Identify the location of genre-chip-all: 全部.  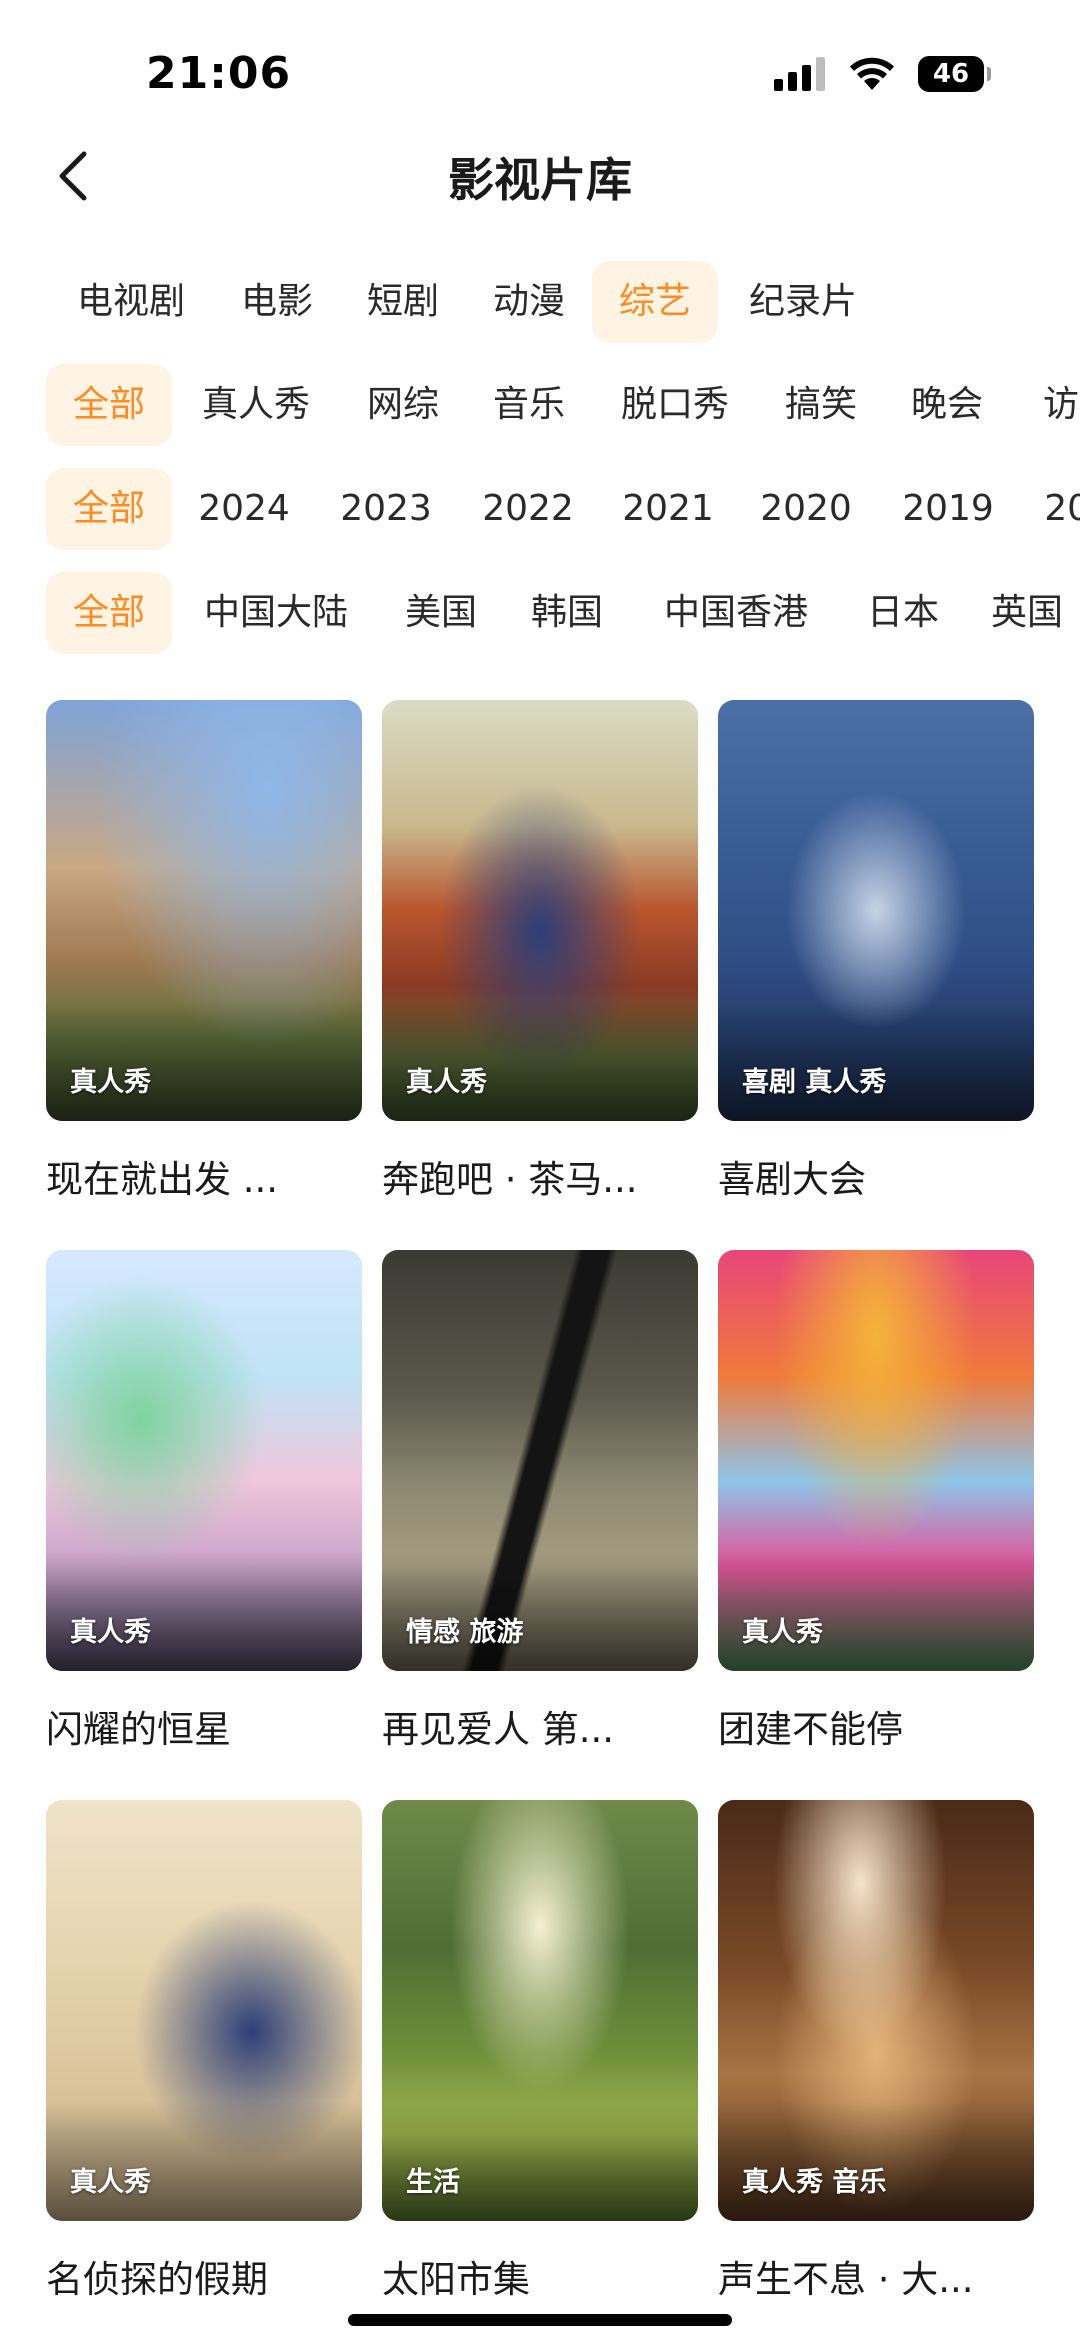
(109, 405).